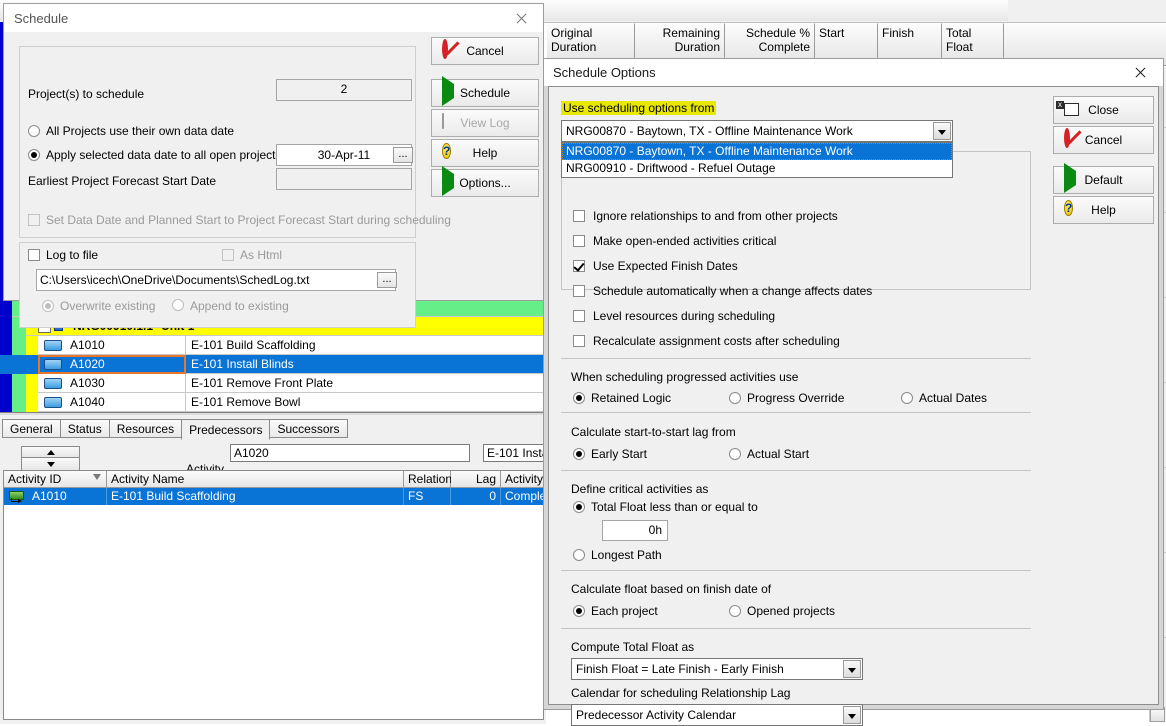 This screenshot has width=1166, height=726. Describe the element at coordinates (579, 398) in the screenshot. I see `radio-retained-logic` at that location.